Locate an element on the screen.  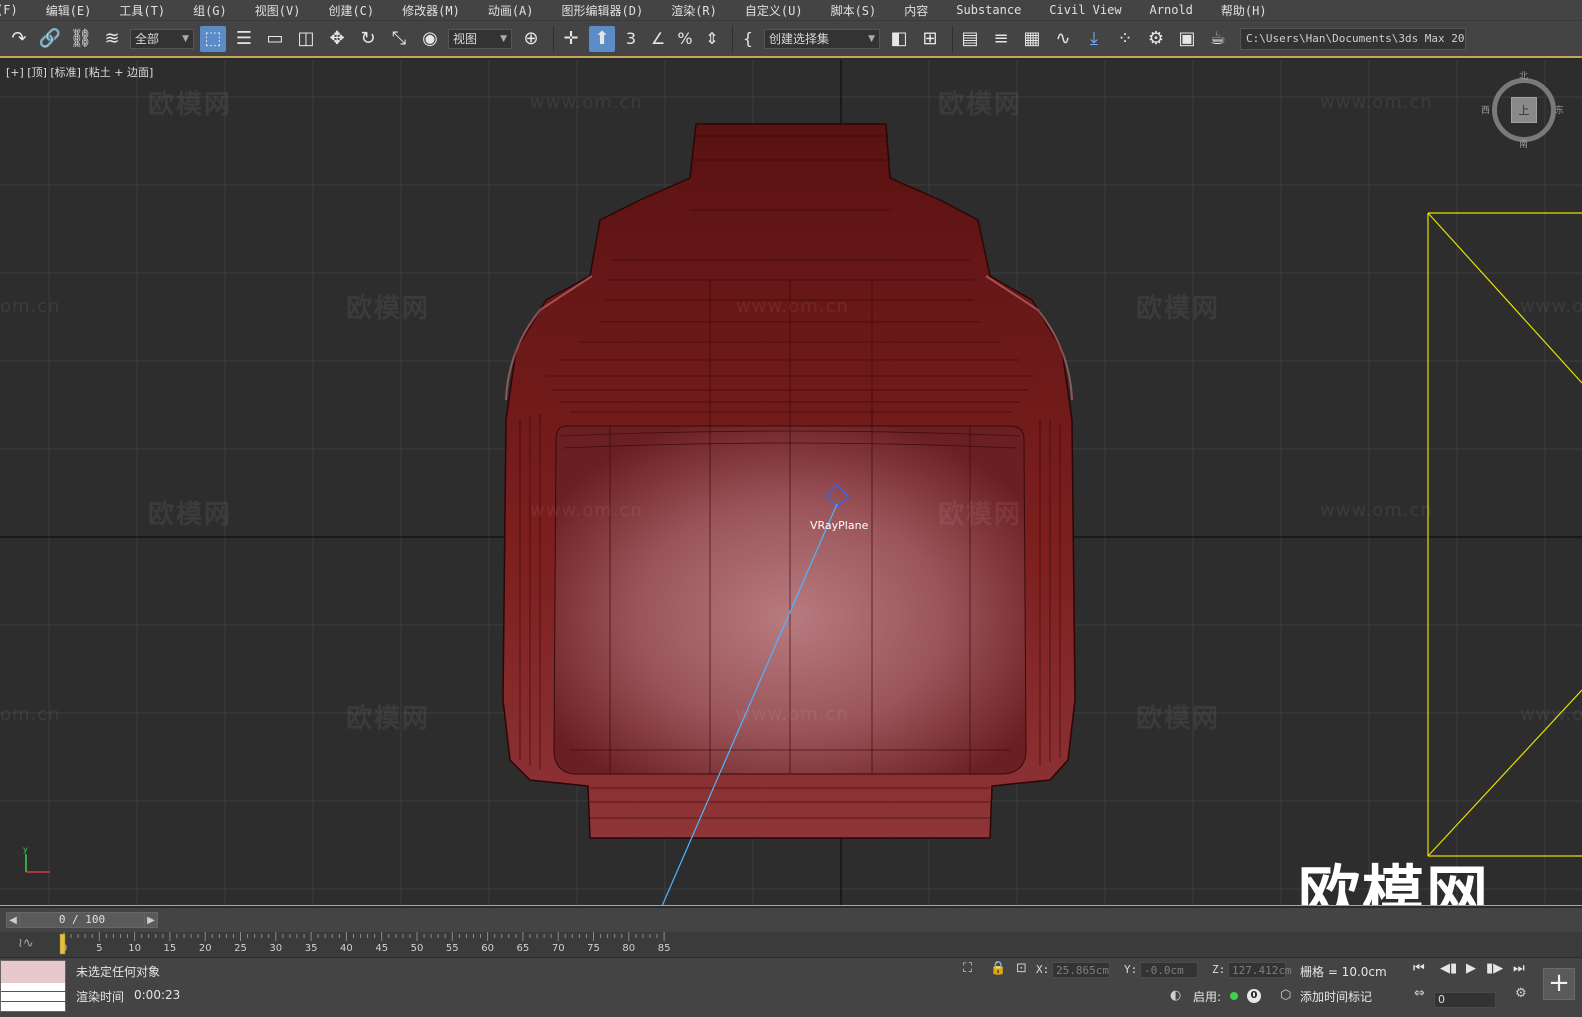
mirror-icon: ◧ is located at coordinates (899, 39).